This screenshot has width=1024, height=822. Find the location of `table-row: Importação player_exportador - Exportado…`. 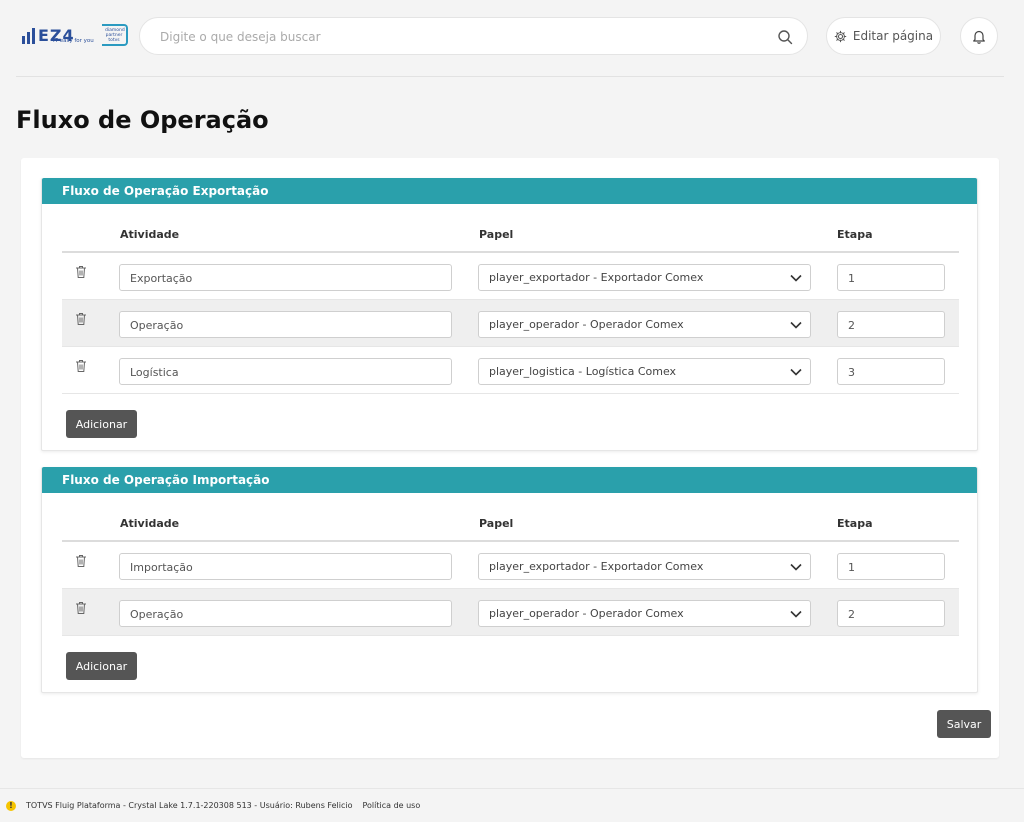

table-row: Importação player_exportador - Exportado… is located at coordinates (510, 565).